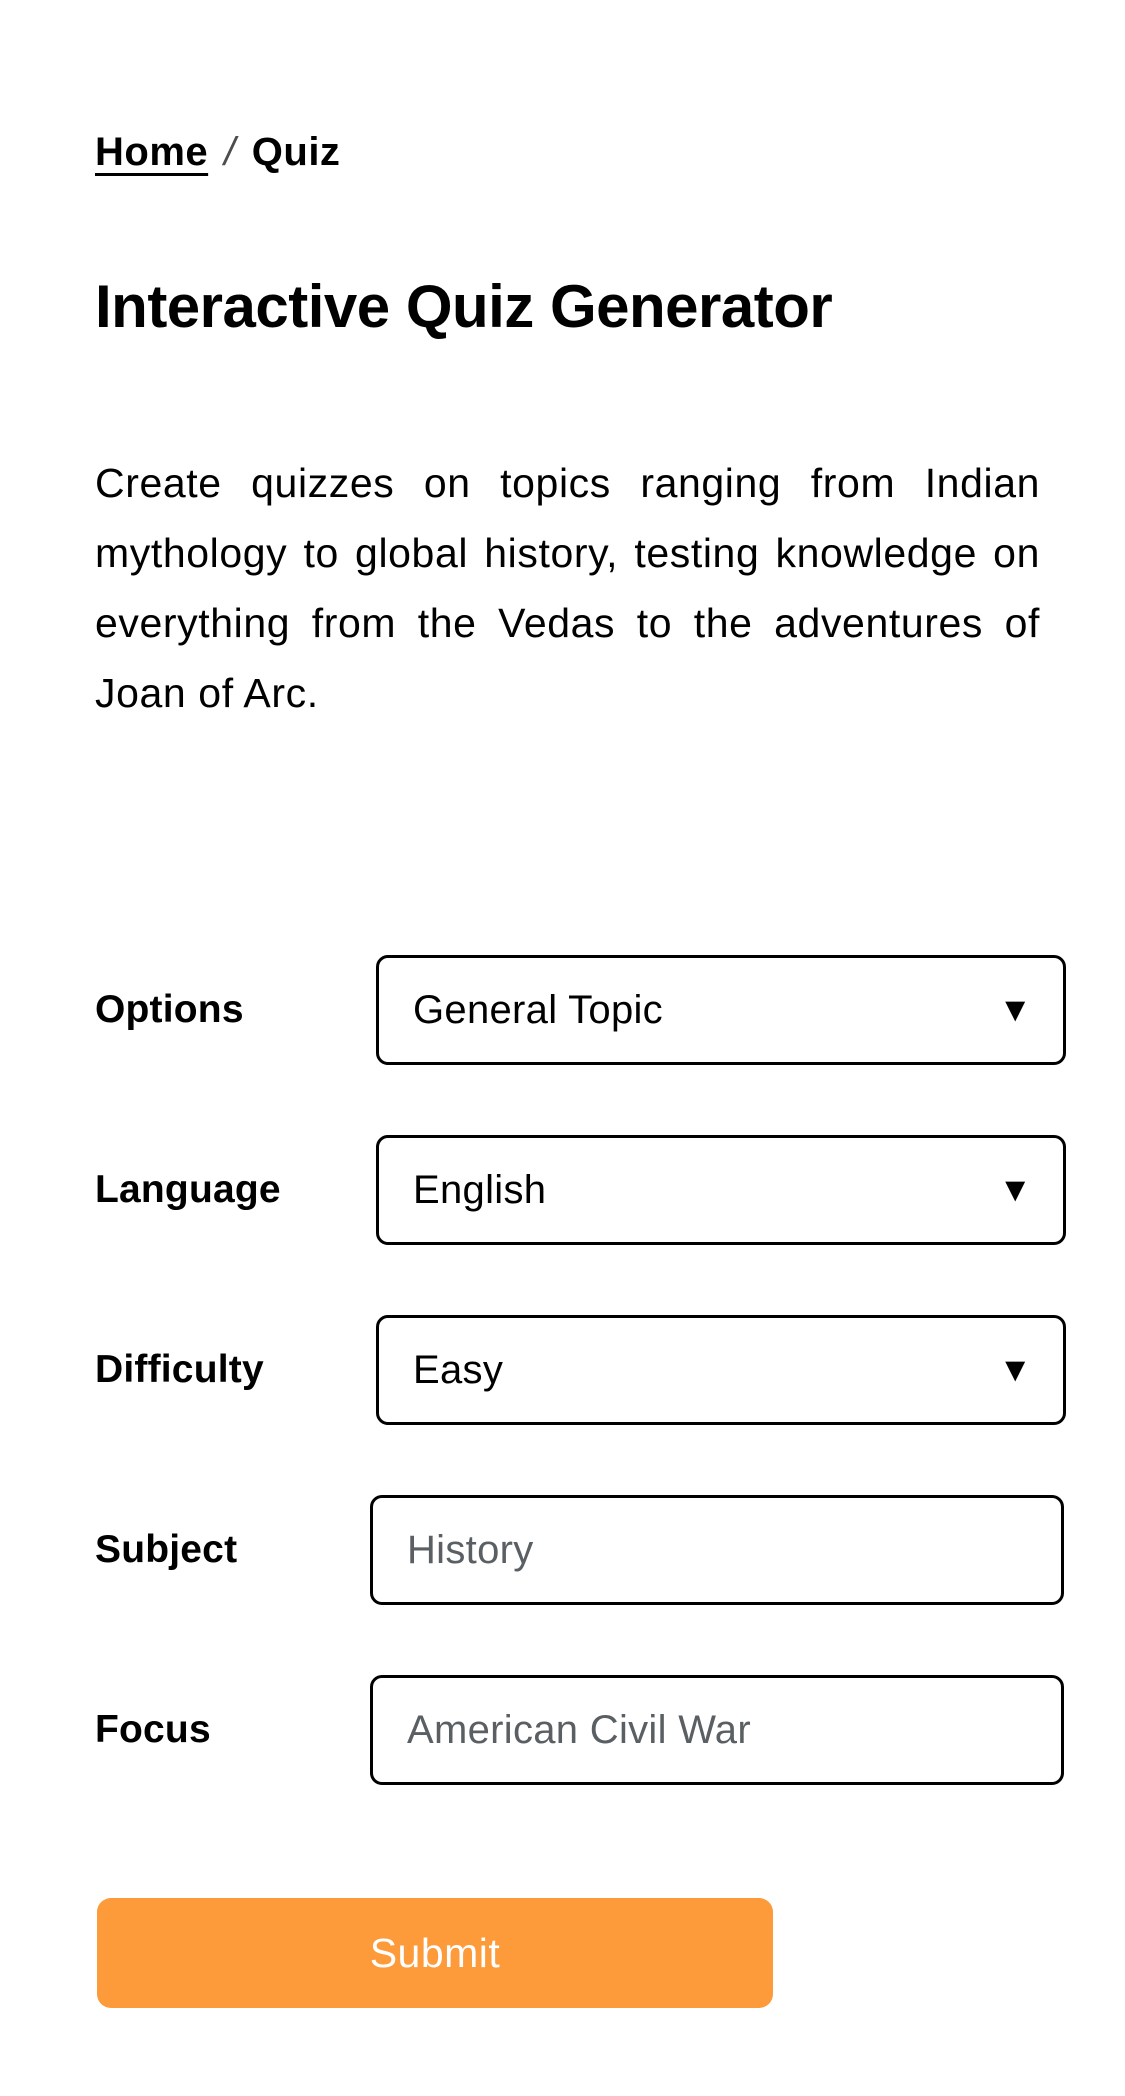 Image resolution: width=1125 pixels, height=2096 pixels. I want to click on difficulty-select: Easy ▼, so click(721, 1370).